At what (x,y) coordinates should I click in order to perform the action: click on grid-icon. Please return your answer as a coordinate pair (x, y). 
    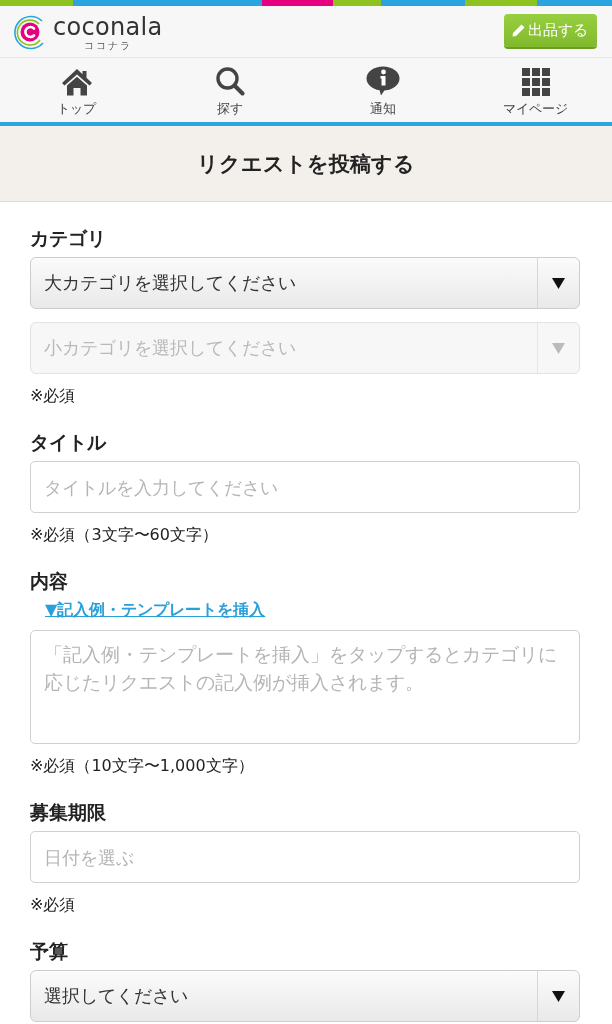
    Looking at the image, I should click on (535, 82).